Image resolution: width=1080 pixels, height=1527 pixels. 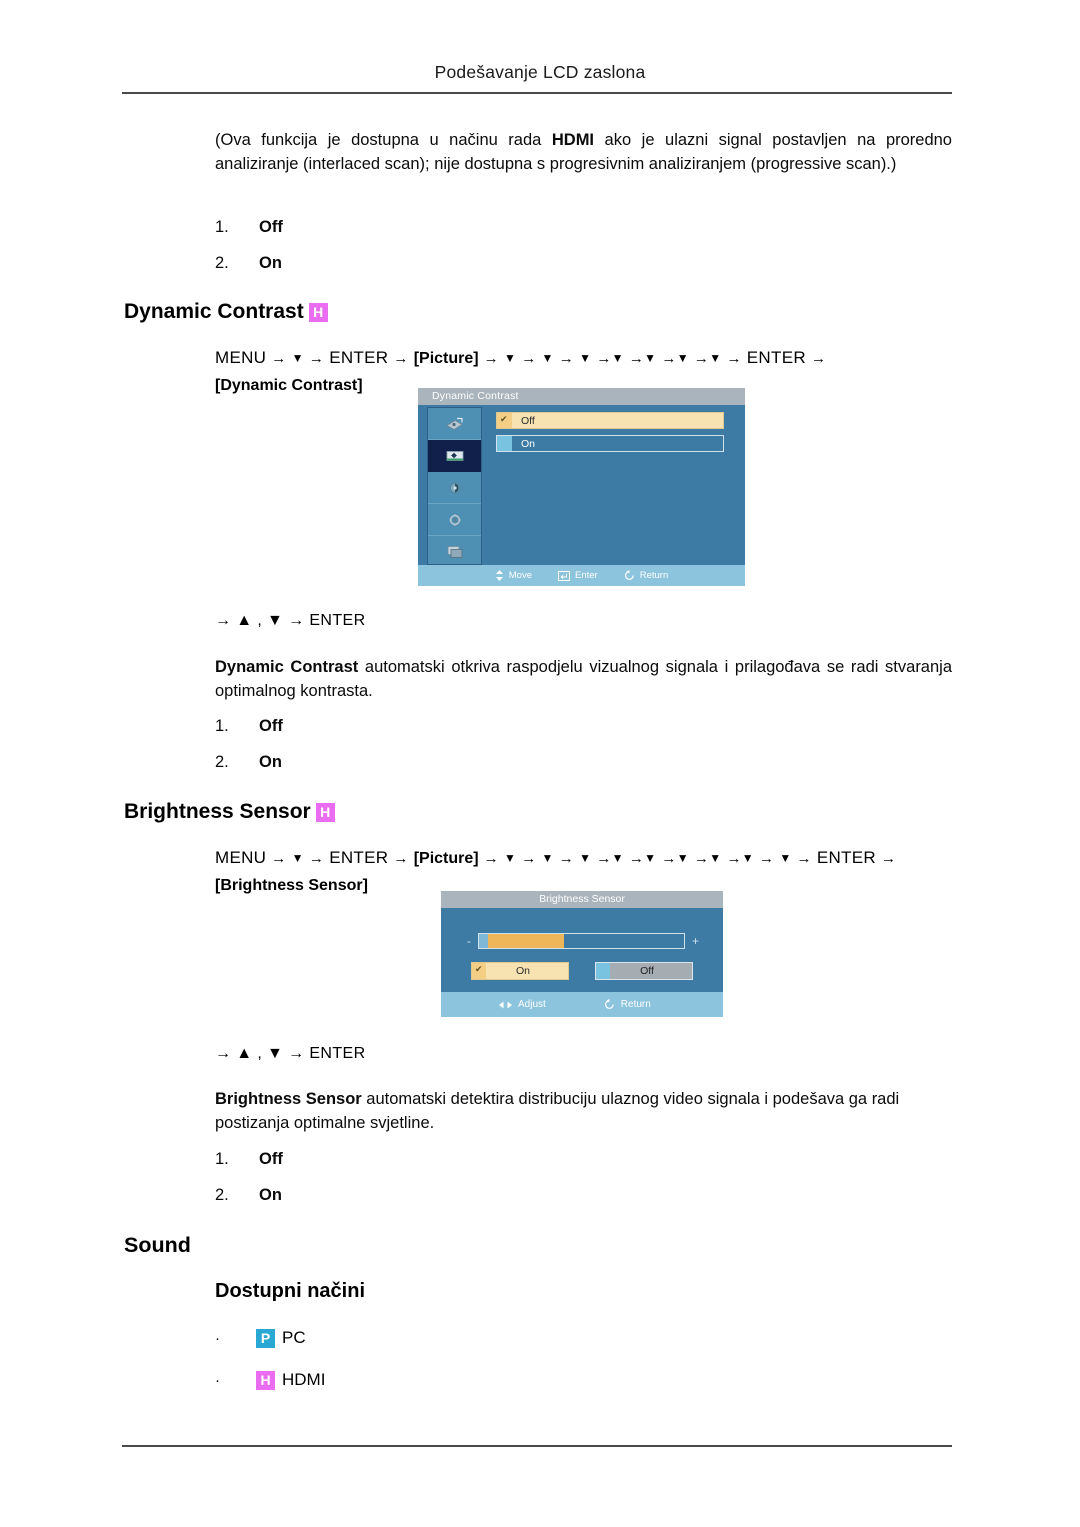 I want to click on osd-sidebar-item-sound, so click(x=454, y=488).